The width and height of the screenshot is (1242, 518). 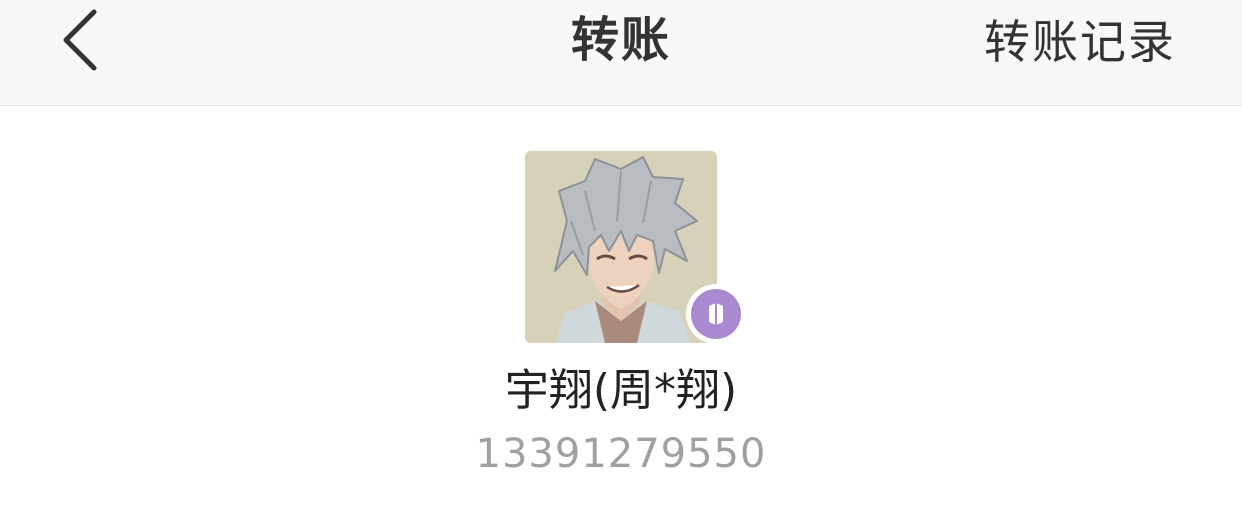 I want to click on transfer-records-link: 转账记录, so click(x=1080, y=42).